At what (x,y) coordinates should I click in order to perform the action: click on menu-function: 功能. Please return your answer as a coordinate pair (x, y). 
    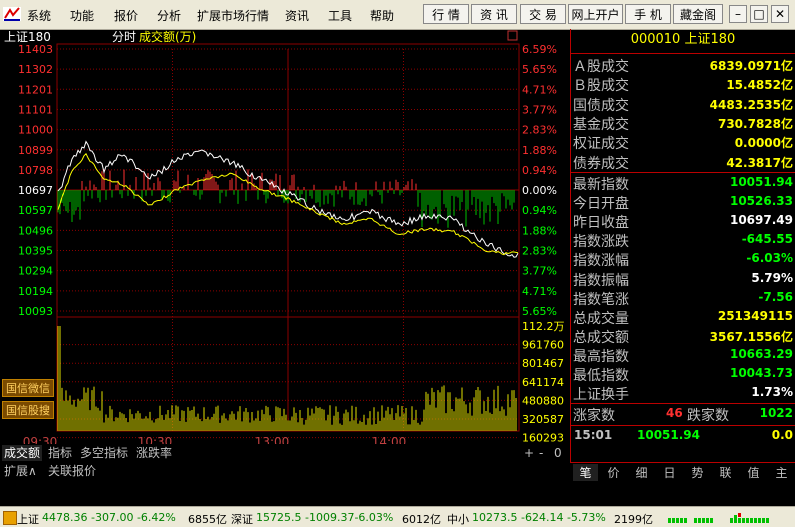
    Looking at the image, I should click on (82, 15).